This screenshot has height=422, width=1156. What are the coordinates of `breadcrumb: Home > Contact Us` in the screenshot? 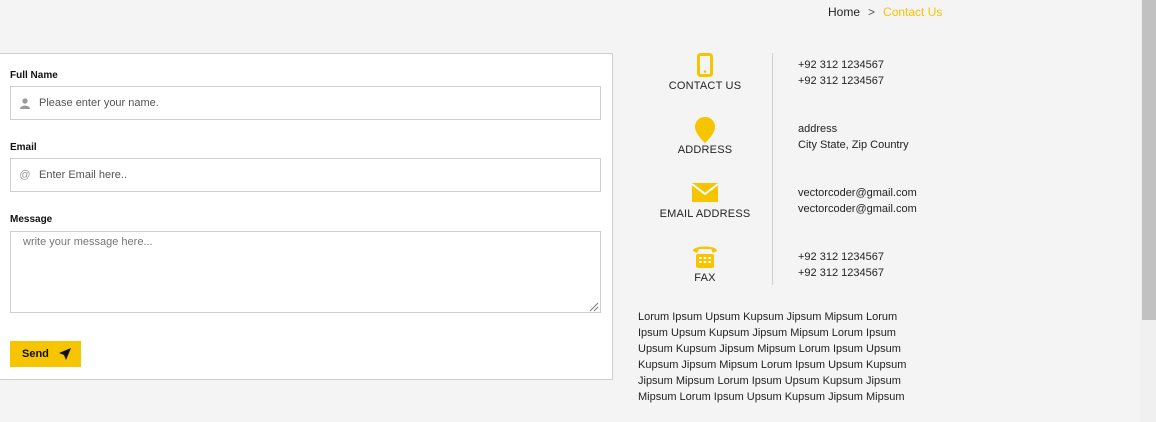 It's located at (885, 12).